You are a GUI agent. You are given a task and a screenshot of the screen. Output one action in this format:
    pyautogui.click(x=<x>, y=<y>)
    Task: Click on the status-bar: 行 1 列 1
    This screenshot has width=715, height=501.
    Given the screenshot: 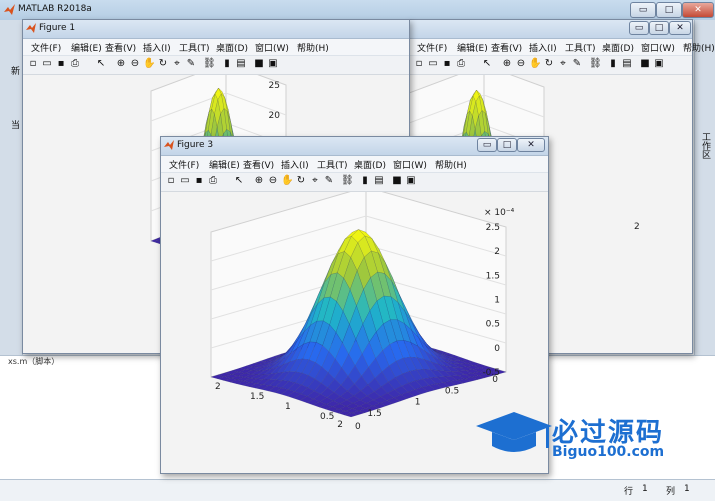 What is the action you would take?
    pyautogui.click(x=357, y=490)
    